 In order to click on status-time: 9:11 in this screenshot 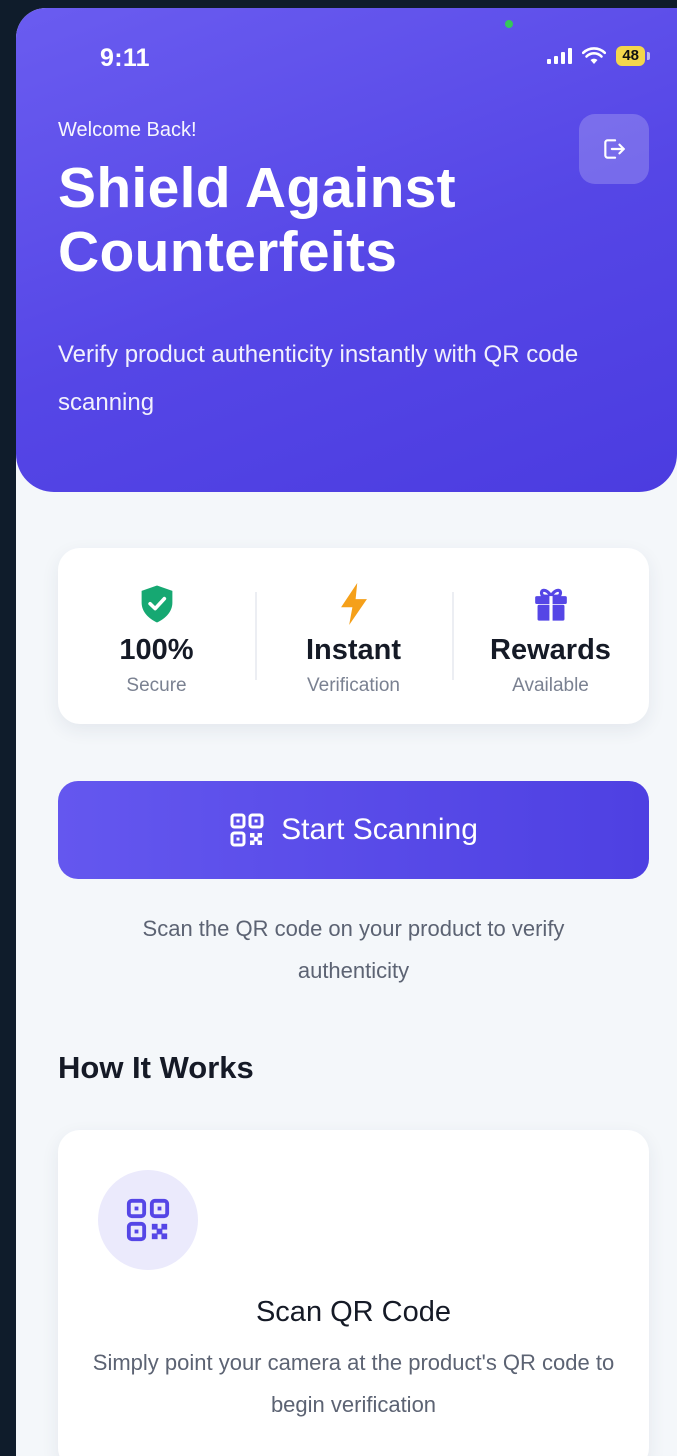, I will do `click(125, 58)`.